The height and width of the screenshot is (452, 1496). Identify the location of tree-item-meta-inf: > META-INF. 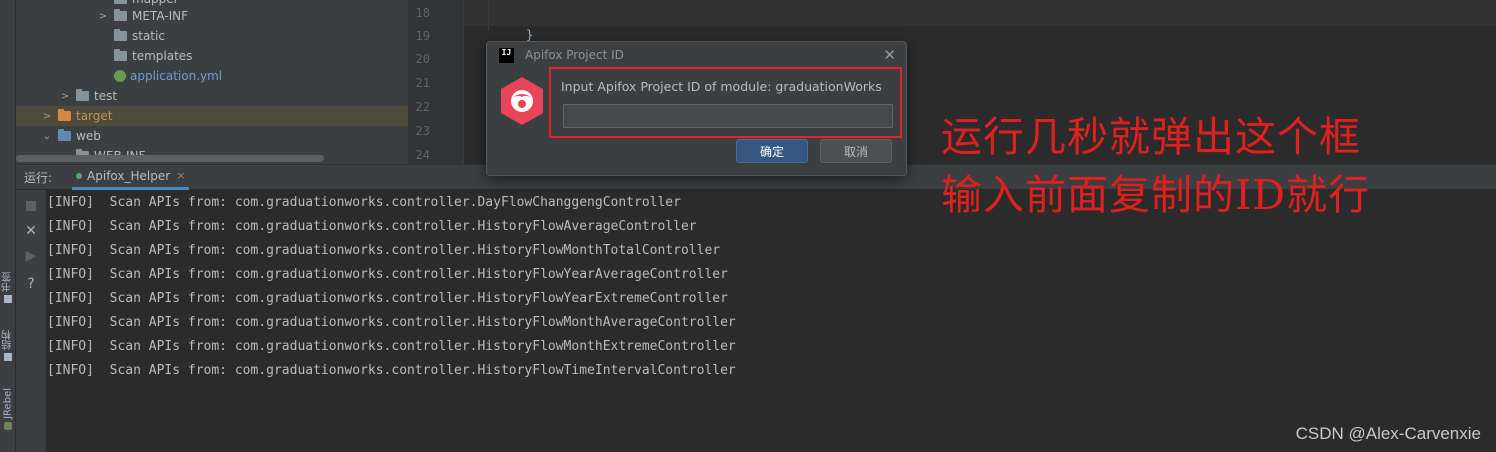
(142, 16).